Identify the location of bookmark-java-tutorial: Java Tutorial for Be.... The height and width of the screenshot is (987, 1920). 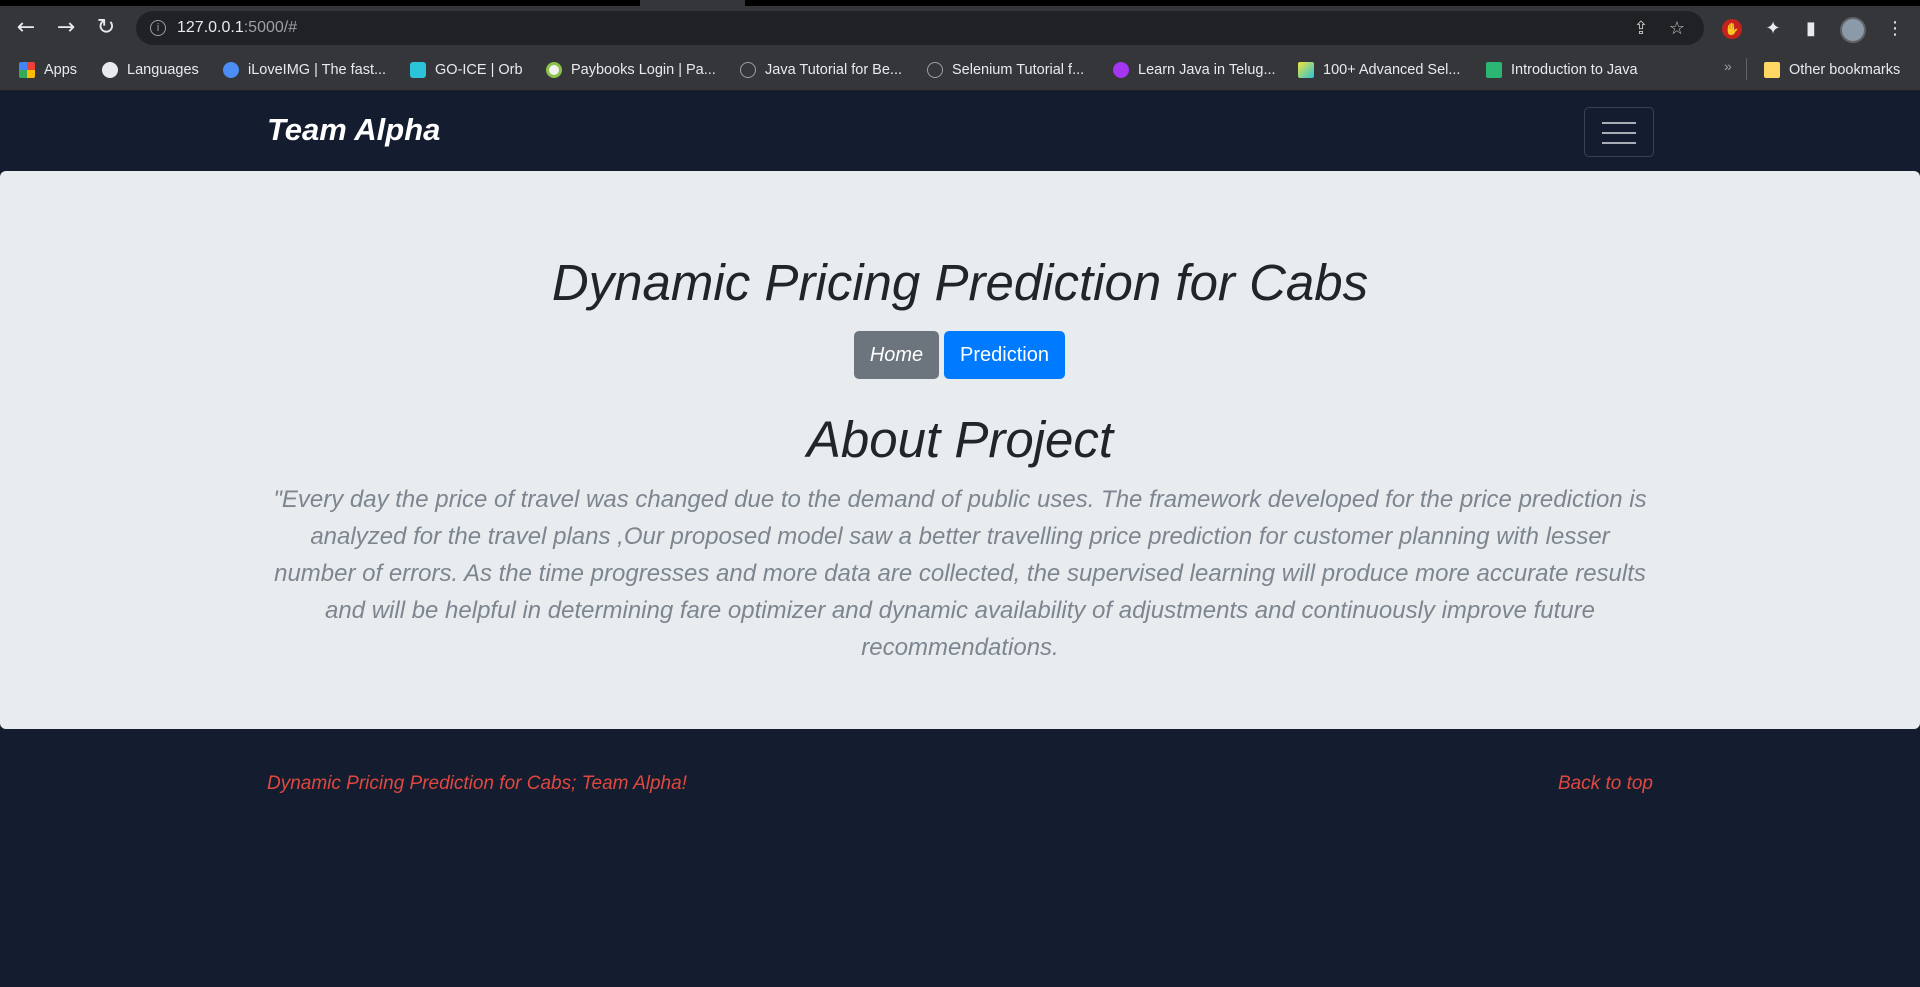
(821, 70).